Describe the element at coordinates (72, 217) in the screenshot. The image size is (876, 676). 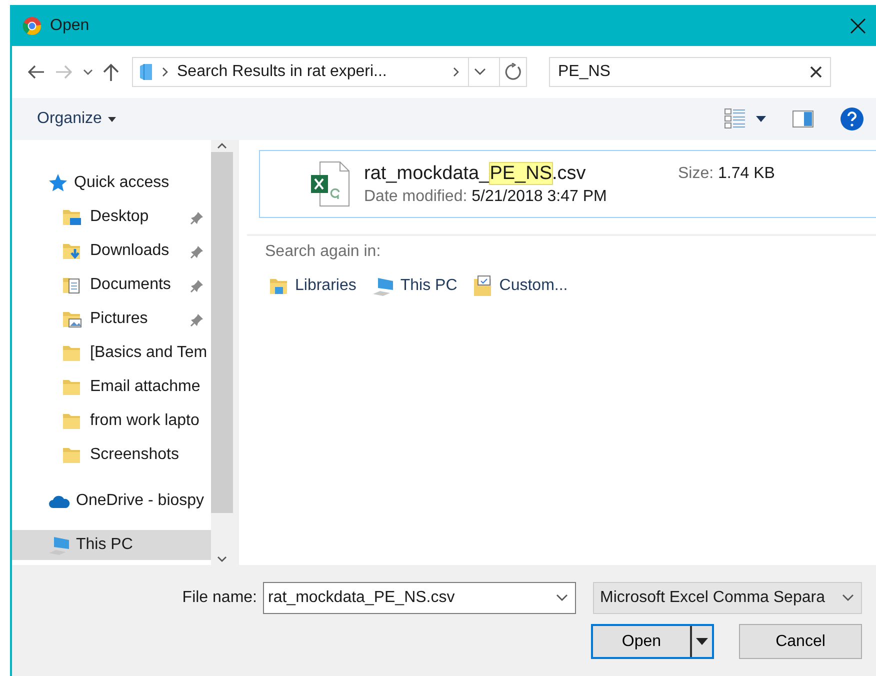
I see `desktop-folder-icon` at that location.